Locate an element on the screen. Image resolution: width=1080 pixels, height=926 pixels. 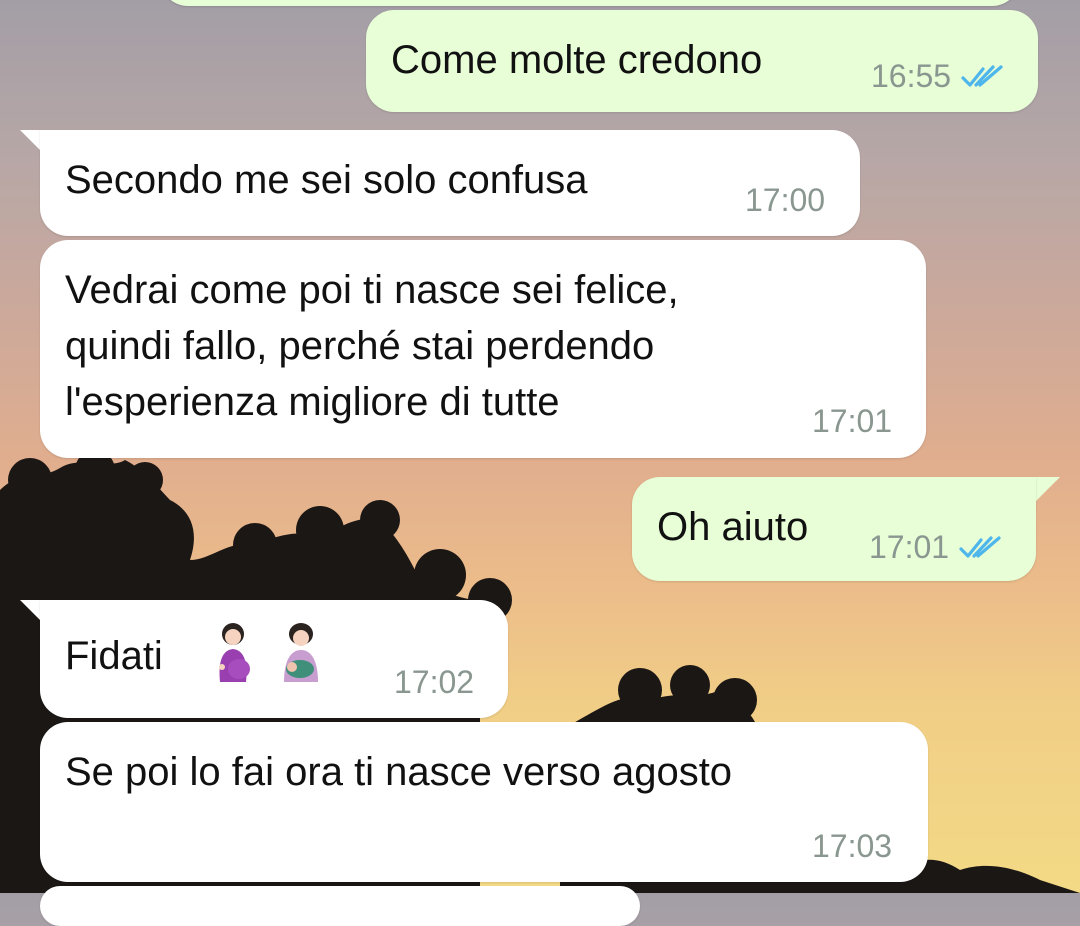
message-text-line: l'esperienza migliore di tutte is located at coordinates (312, 402).